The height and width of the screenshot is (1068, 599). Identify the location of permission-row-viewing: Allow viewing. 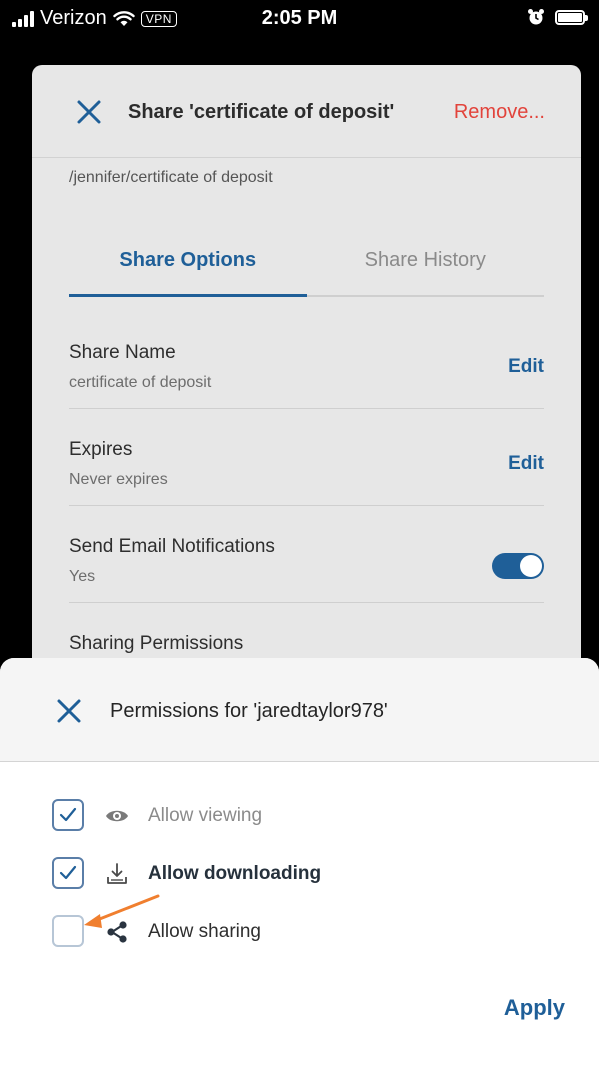
(262, 816).